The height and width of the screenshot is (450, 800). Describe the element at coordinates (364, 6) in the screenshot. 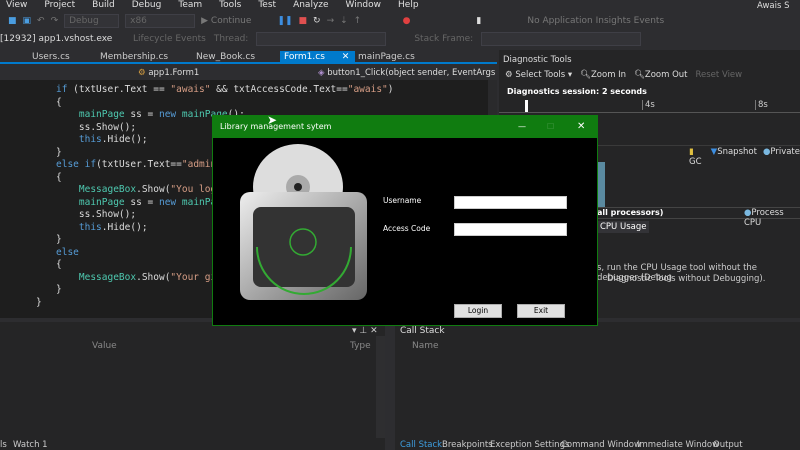

I see `menu-window: Window` at that location.